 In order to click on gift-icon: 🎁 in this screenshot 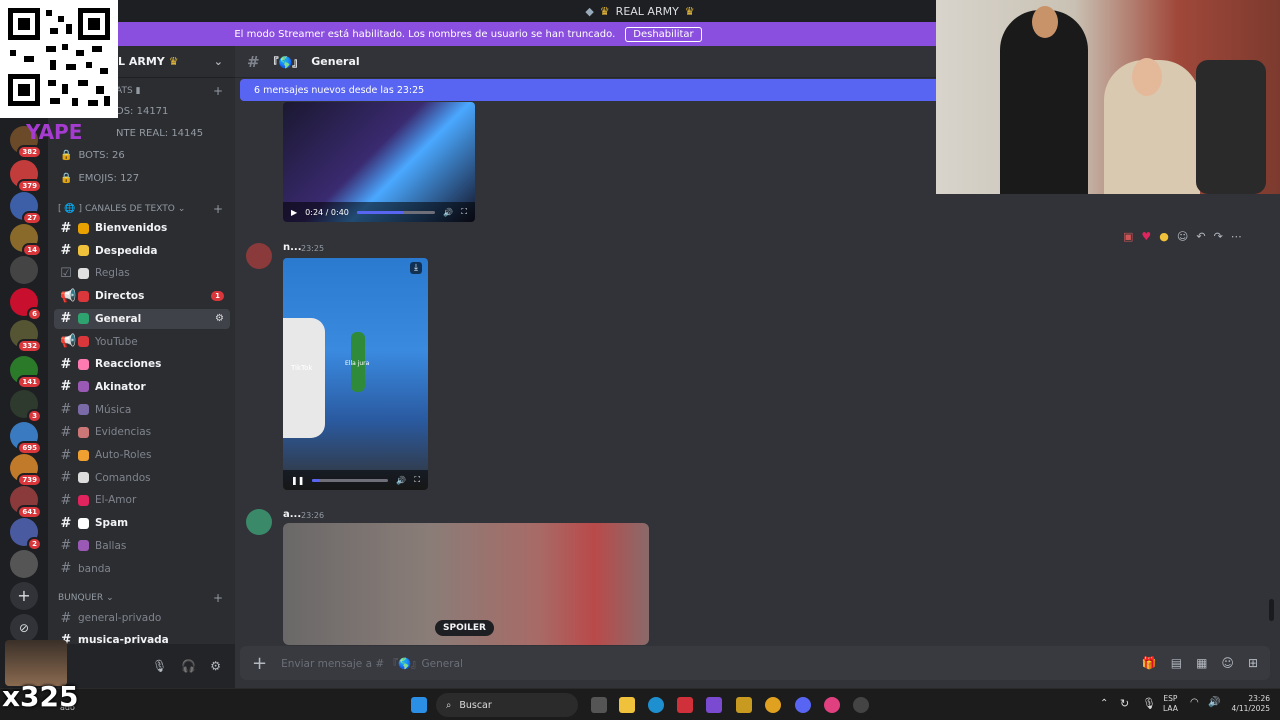, I will do `click(1149, 663)`.